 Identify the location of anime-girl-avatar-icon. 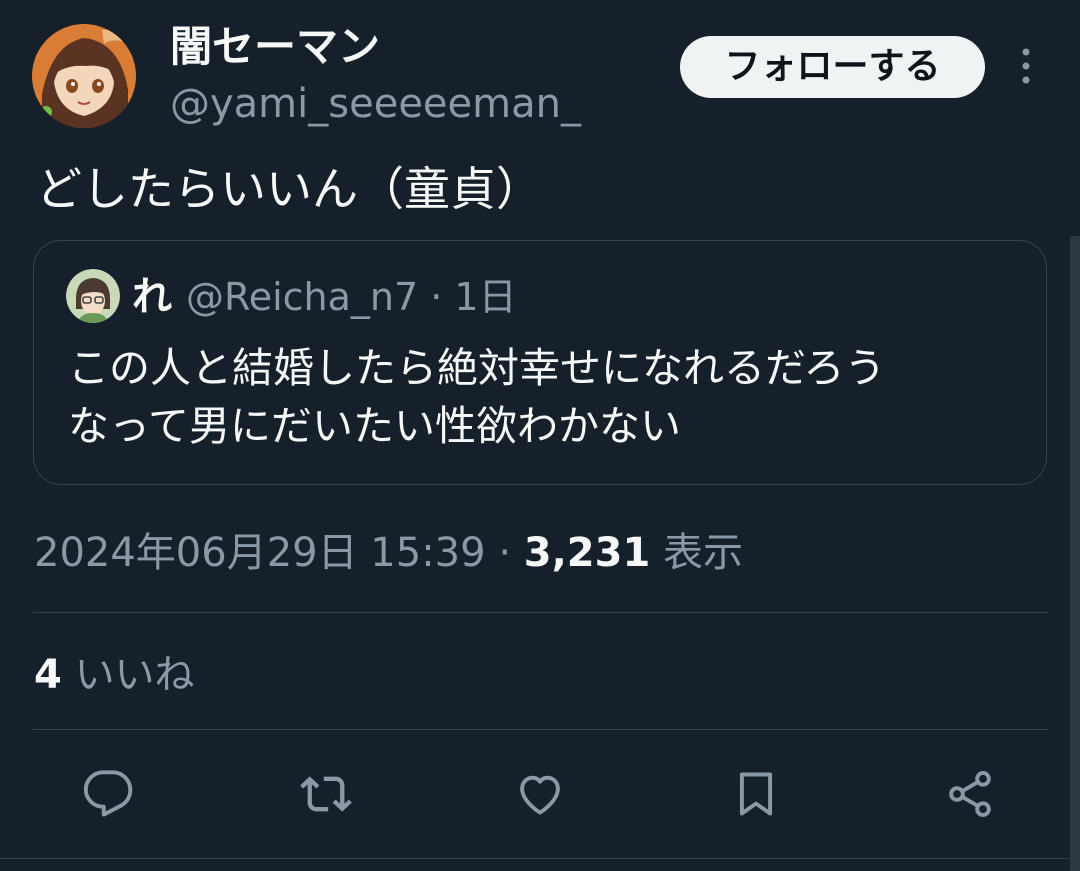
(84, 76).